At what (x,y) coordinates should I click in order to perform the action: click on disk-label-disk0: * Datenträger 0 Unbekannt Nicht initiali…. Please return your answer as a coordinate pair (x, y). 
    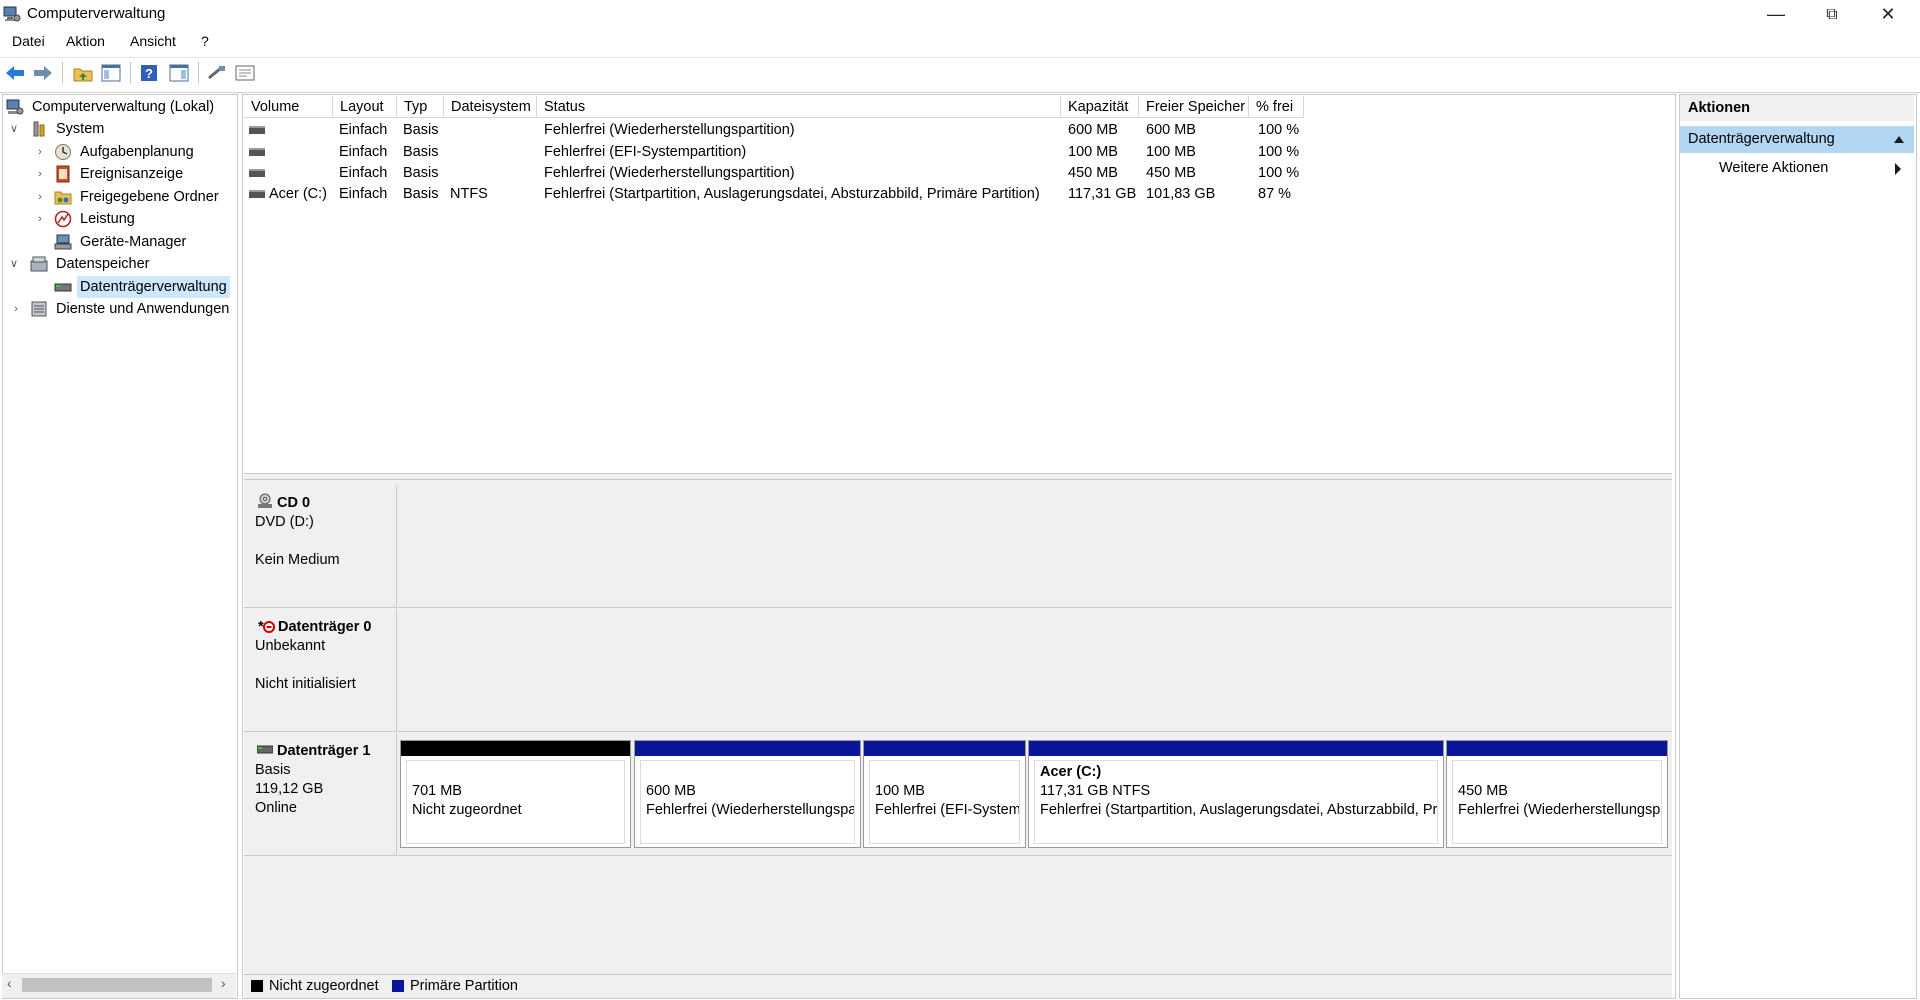
    Looking at the image, I should click on (320, 670).